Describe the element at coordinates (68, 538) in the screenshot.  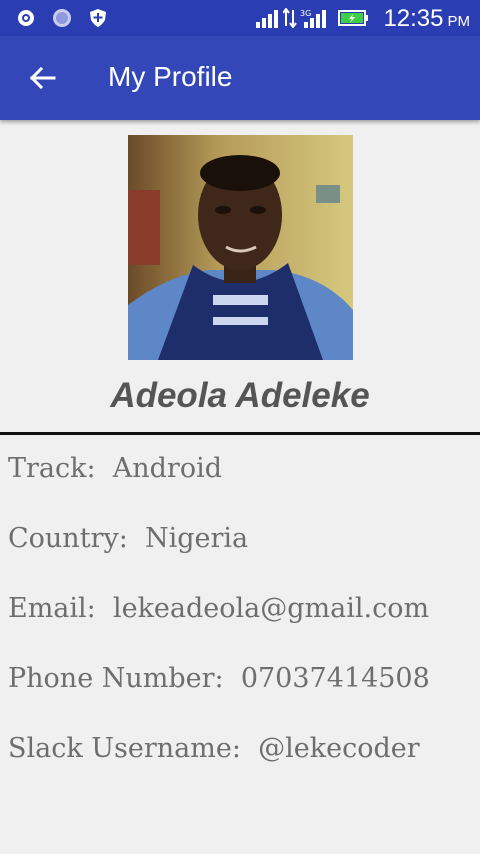
I see `field-label: Country:` at that location.